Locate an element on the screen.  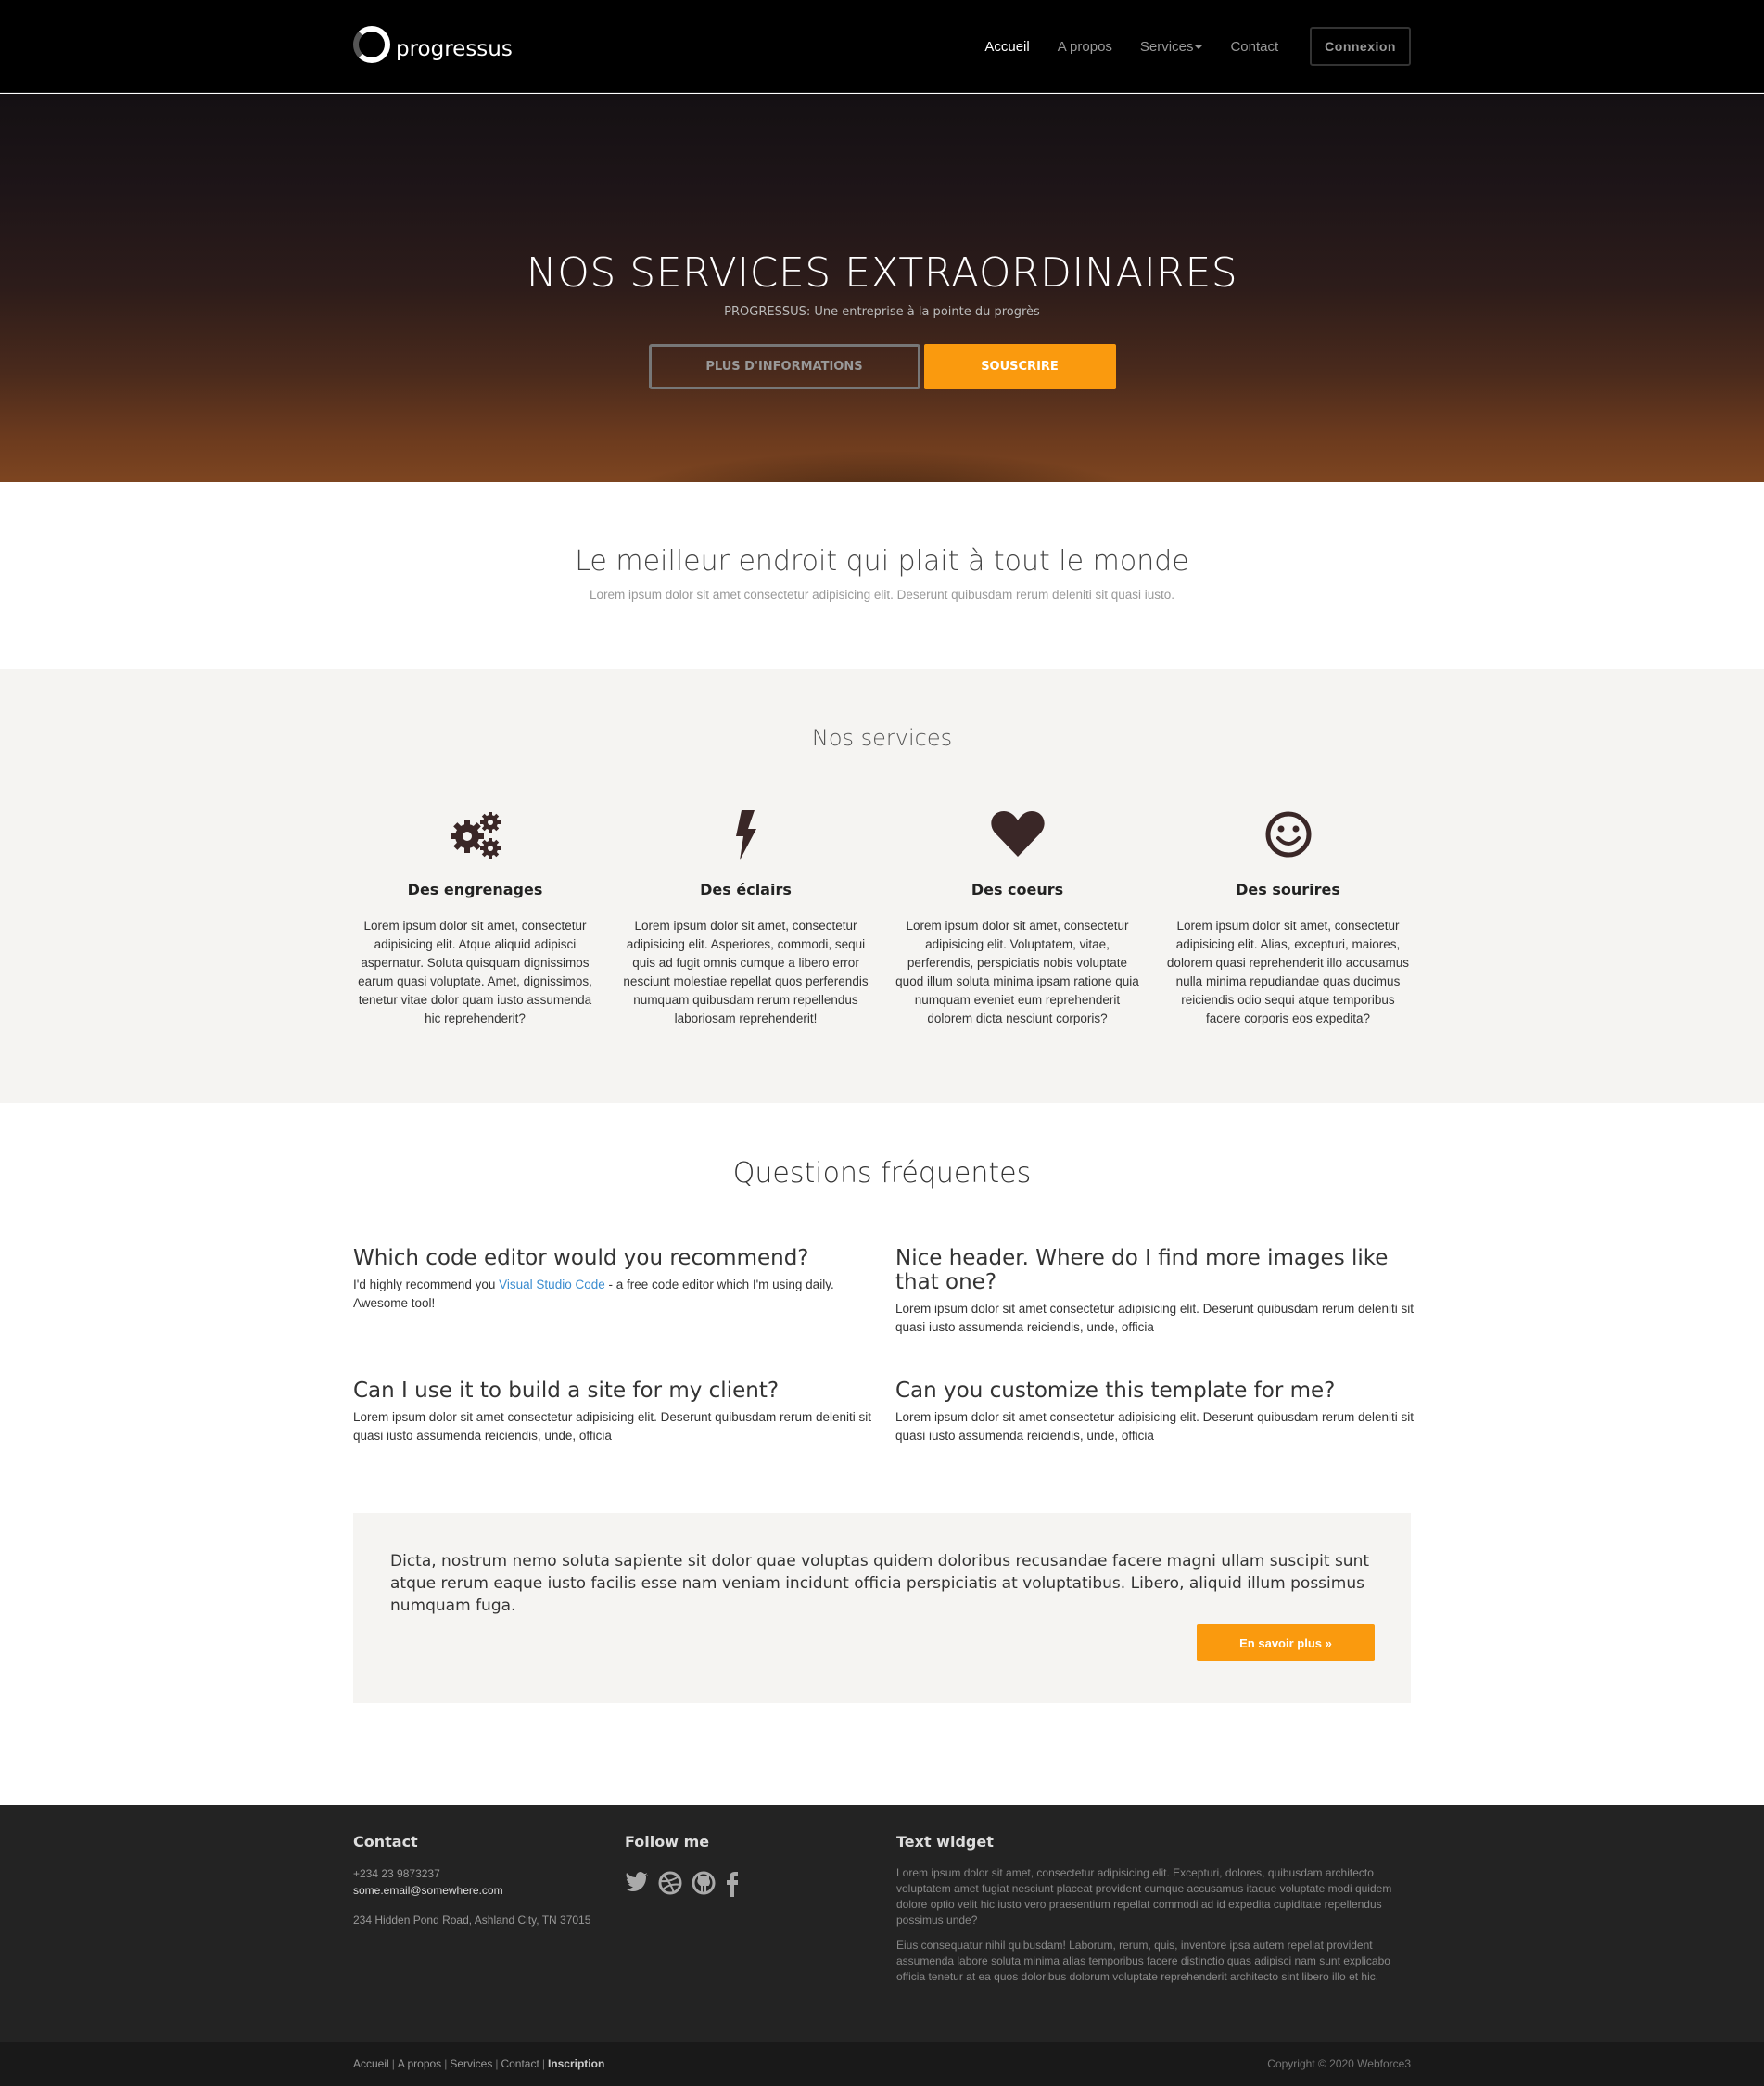
more-info-button: PLUS D'INFORMATIONS is located at coordinates (784, 366).